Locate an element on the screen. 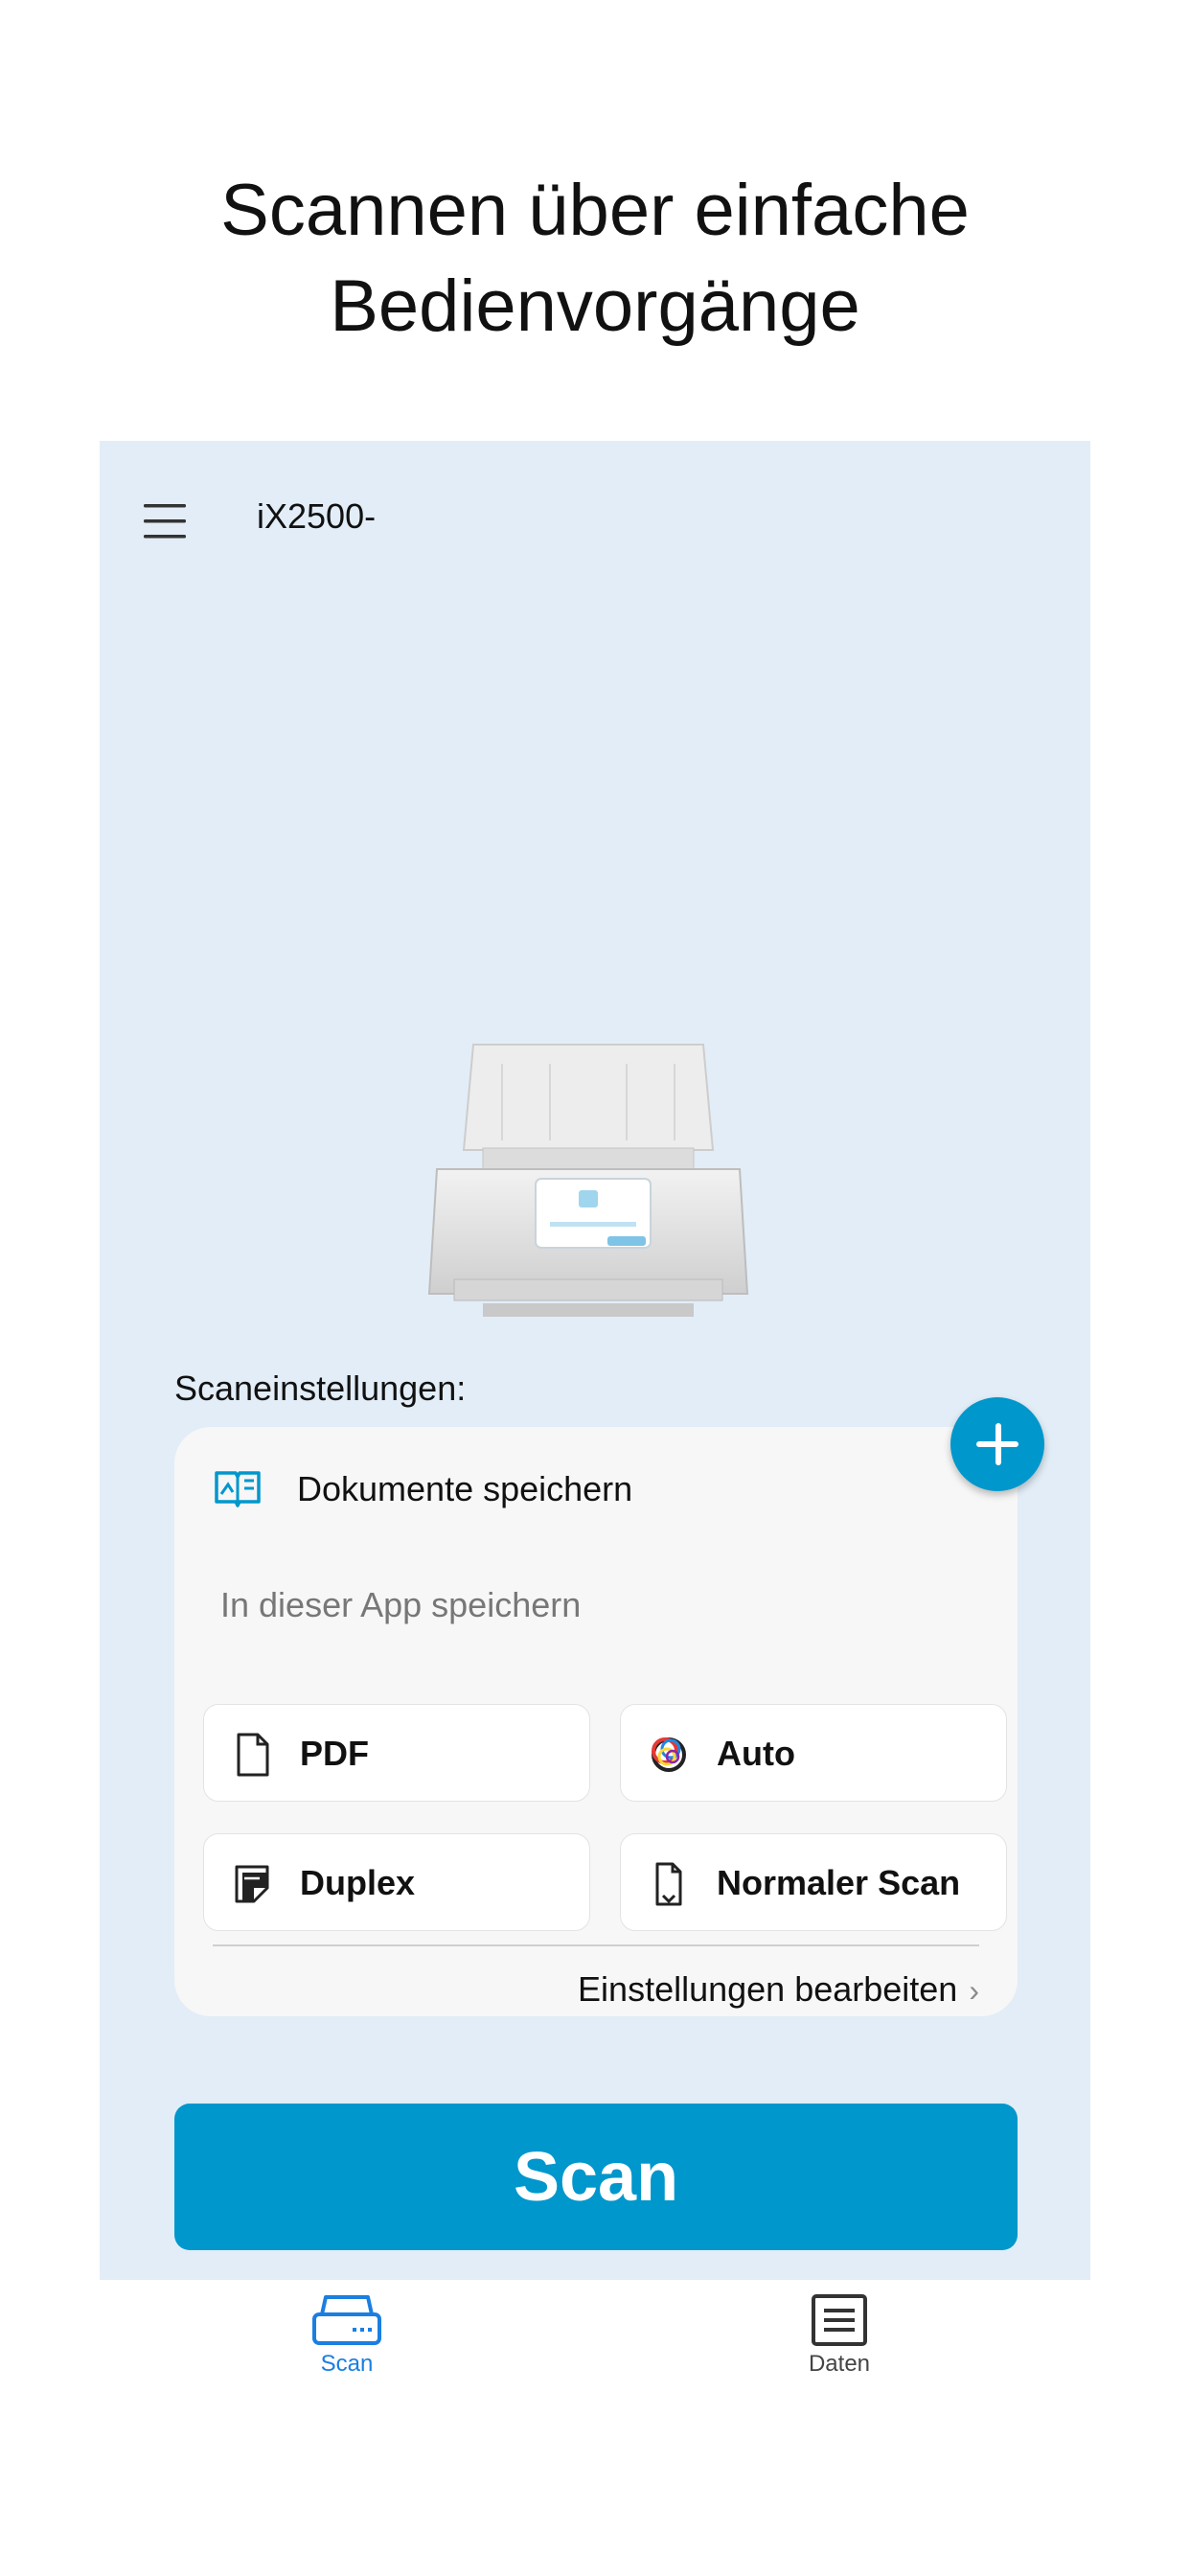  tab-data: Daten is located at coordinates (840, 2335).